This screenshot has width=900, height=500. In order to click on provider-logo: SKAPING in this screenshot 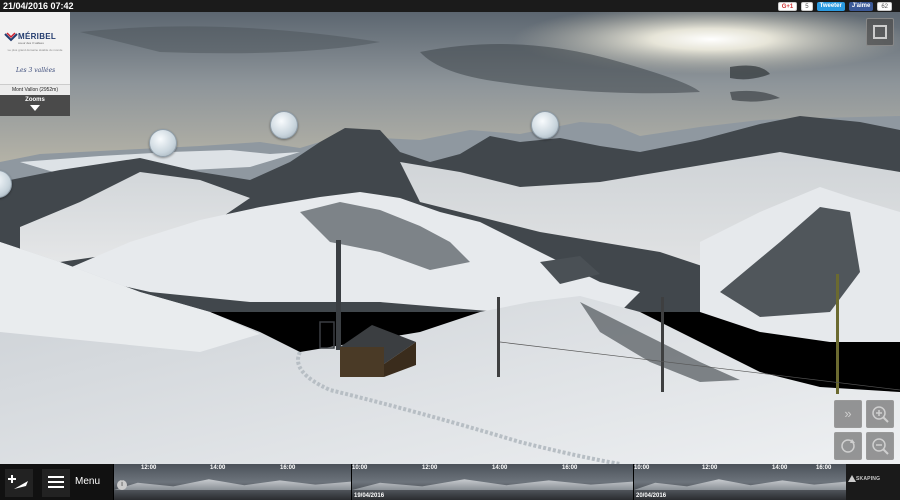, I will do `click(873, 482)`.